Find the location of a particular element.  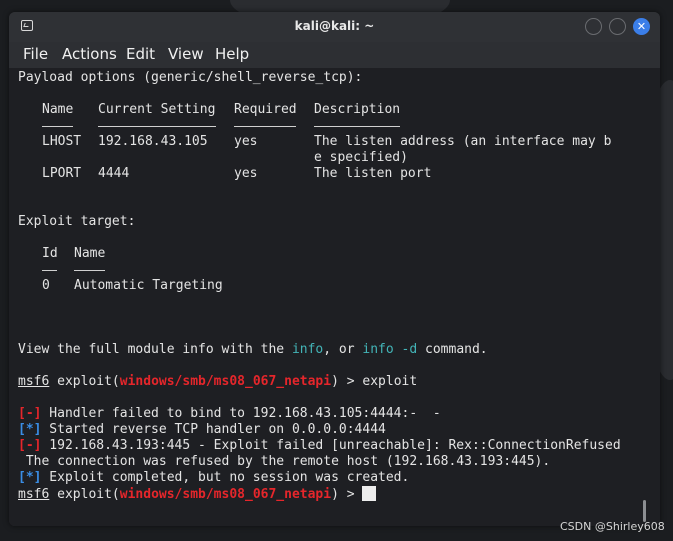

command: exploit is located at coordinates (390, 381).